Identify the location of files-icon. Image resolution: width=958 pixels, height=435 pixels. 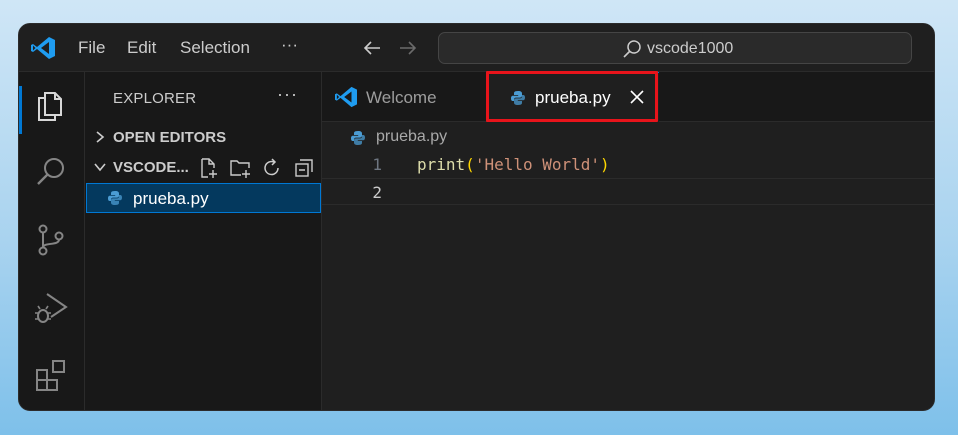
(51, 105).